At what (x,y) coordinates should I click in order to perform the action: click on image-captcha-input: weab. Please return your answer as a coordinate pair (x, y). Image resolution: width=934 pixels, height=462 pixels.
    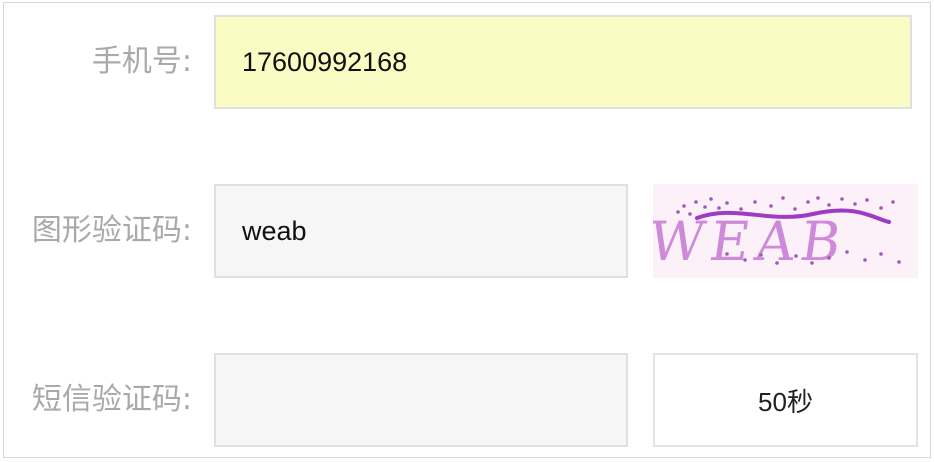
    Looking at the image, I should click on (421, 231).